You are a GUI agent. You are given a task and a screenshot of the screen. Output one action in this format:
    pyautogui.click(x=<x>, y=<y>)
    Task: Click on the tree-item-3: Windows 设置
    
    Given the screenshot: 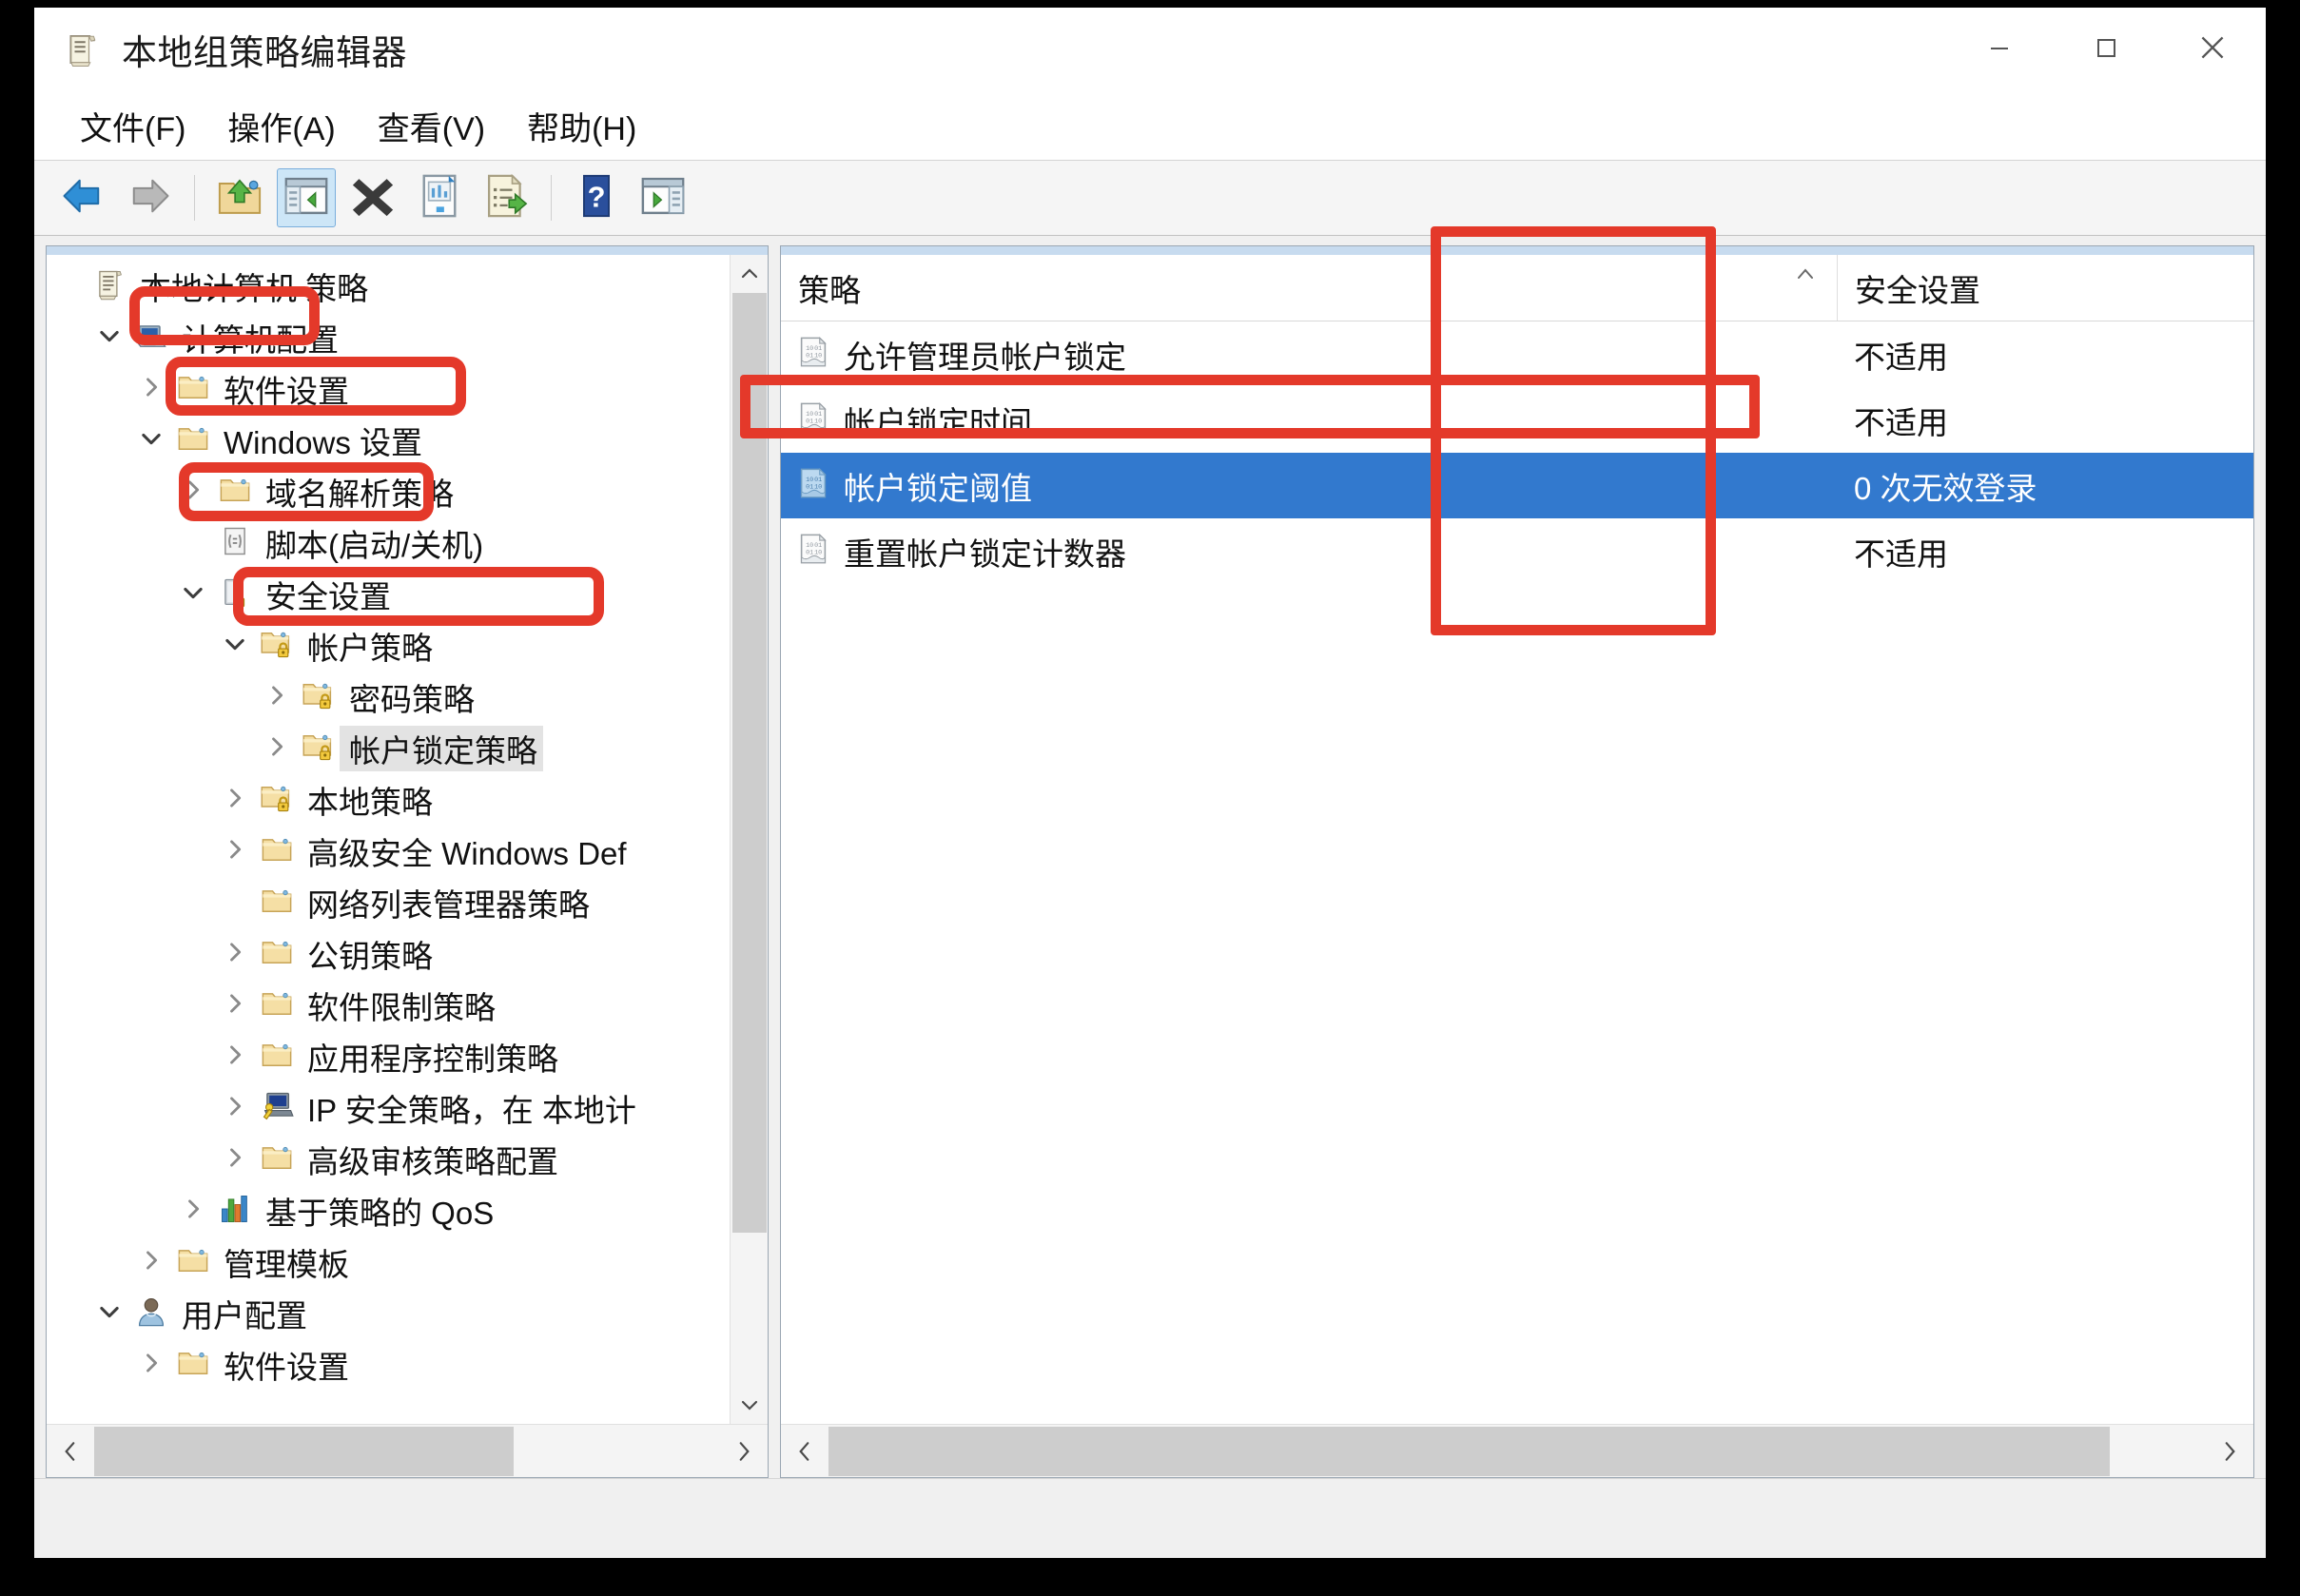 What is the action you would take?
    pyautogui.click(x=389, y=440)
    